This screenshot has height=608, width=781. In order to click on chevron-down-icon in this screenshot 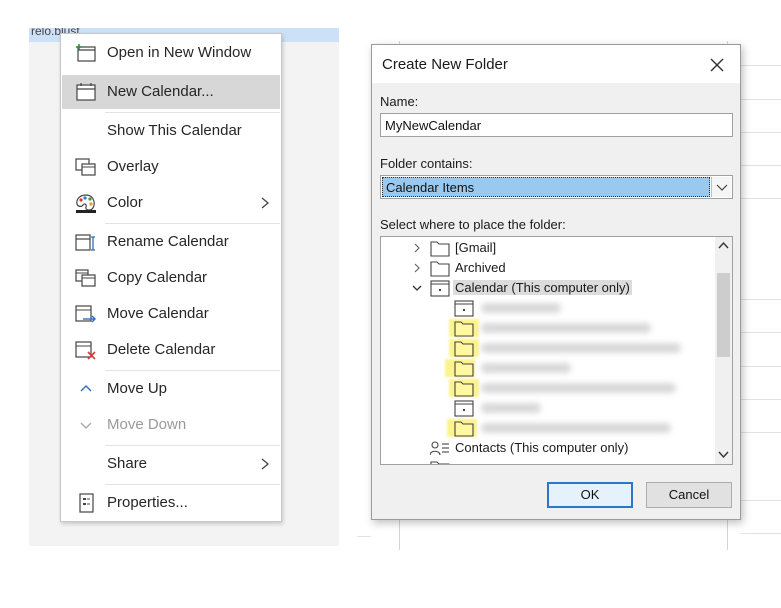, I will do `click(417, 288)`.